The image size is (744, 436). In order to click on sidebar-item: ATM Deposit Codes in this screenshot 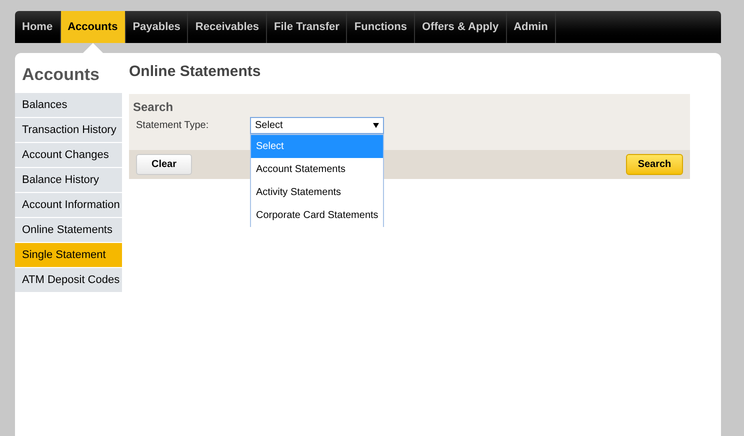, I will do `click(68, 280)`.